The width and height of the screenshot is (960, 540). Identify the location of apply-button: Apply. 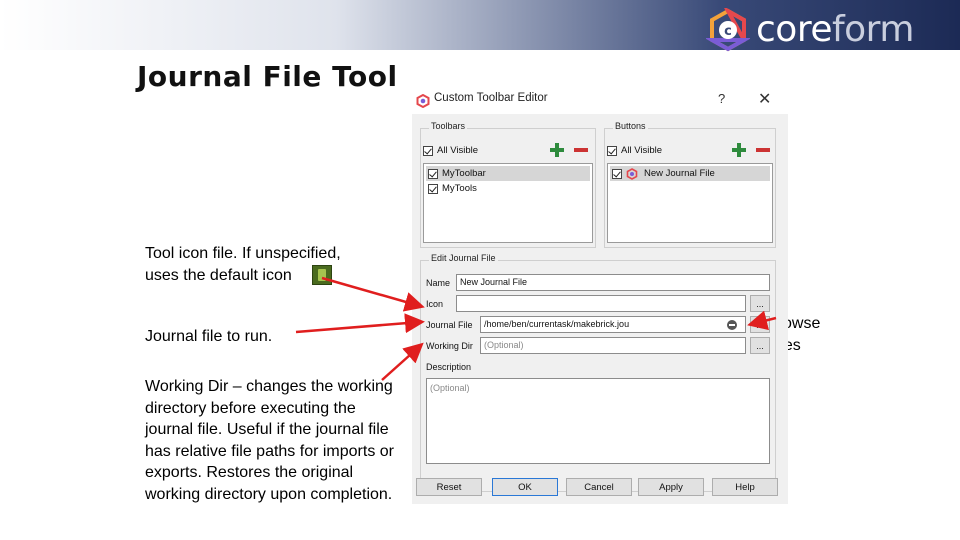
(671, 487).